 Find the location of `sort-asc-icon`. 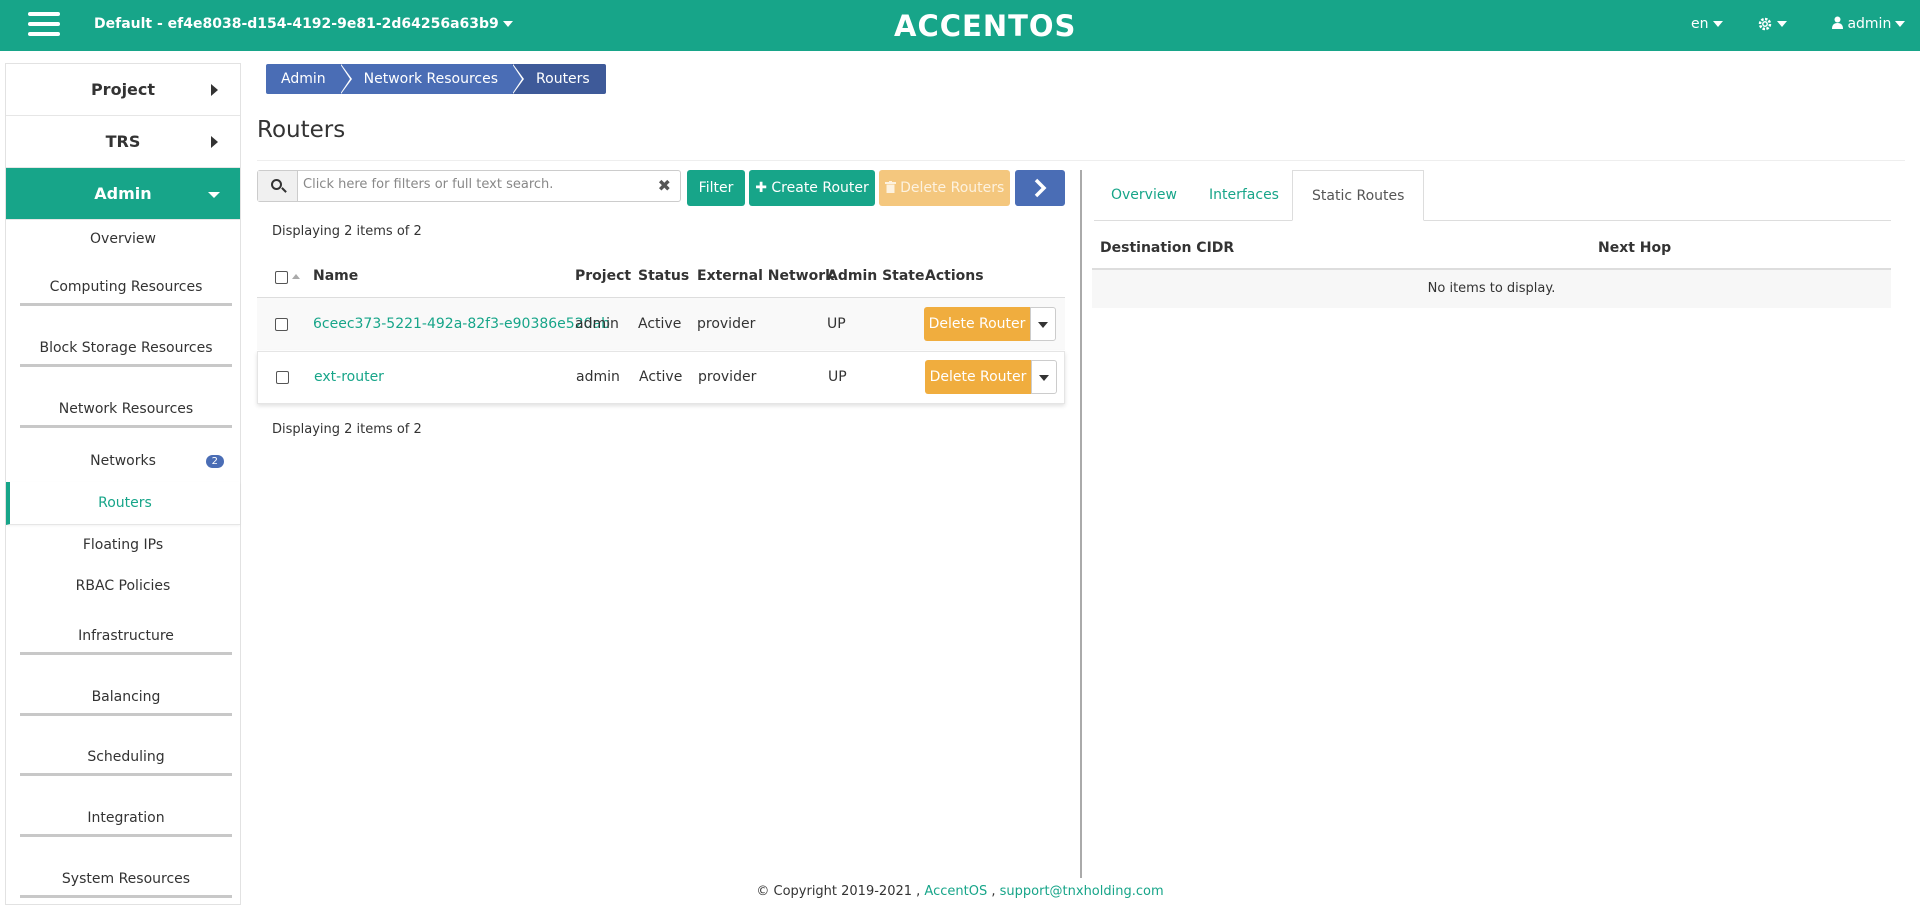

sort-asc-icon is located at coordinates (296, 276).